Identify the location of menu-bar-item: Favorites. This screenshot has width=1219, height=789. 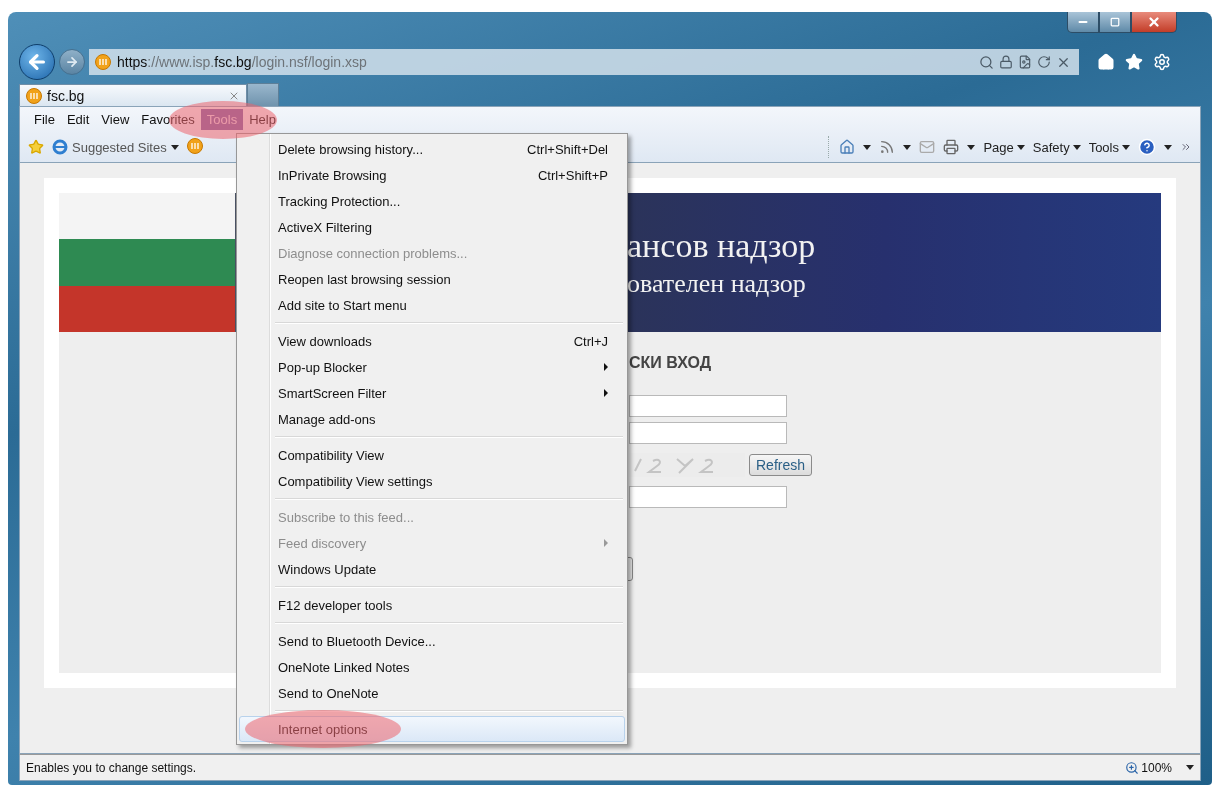
(168, 119).